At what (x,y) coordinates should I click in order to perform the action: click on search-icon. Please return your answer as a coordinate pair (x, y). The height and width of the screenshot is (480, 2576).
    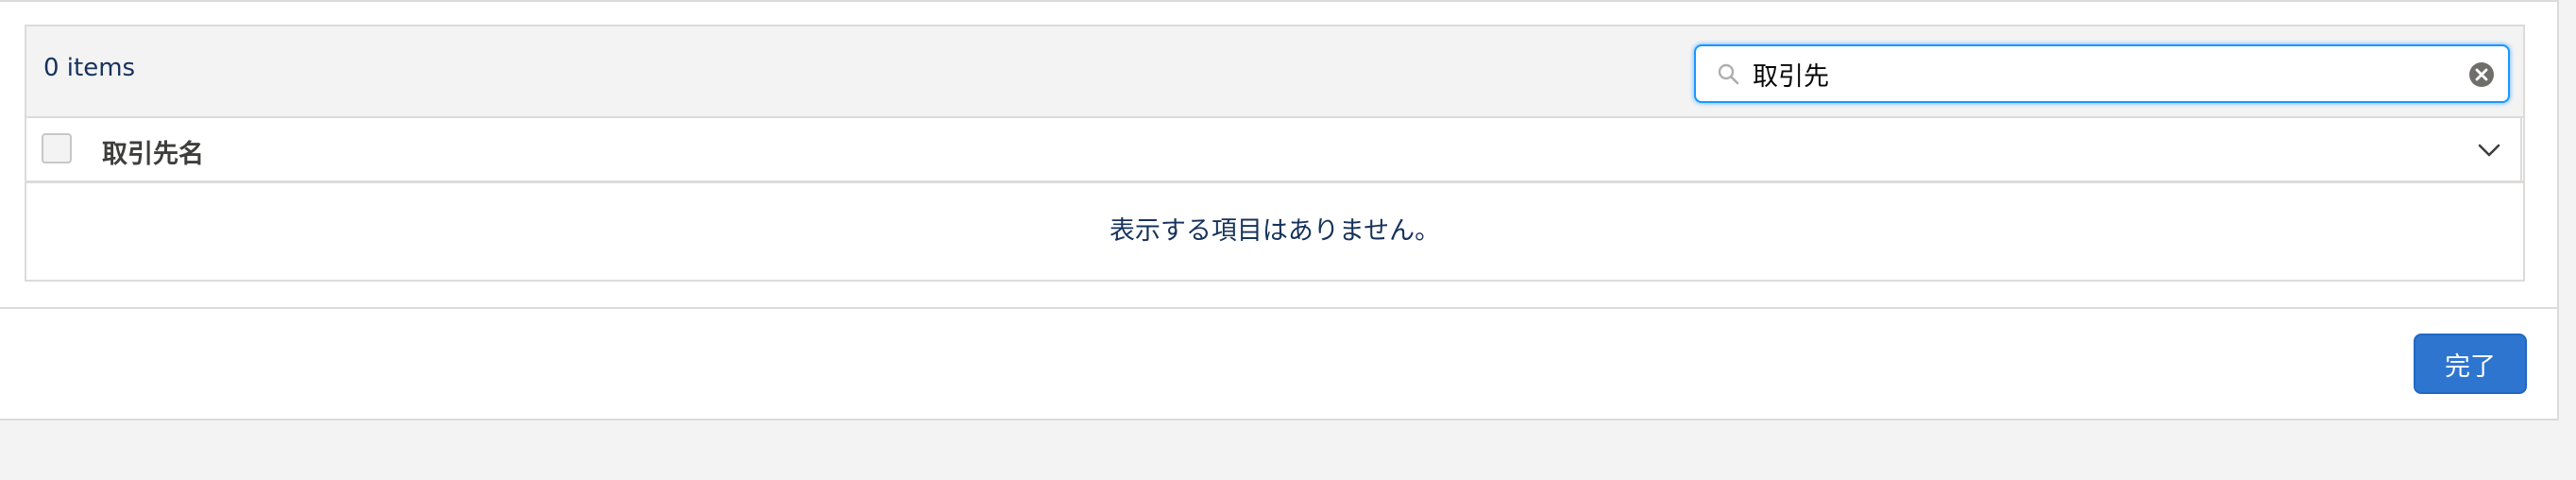
    Looking at the image, I should click on (1728, 74).